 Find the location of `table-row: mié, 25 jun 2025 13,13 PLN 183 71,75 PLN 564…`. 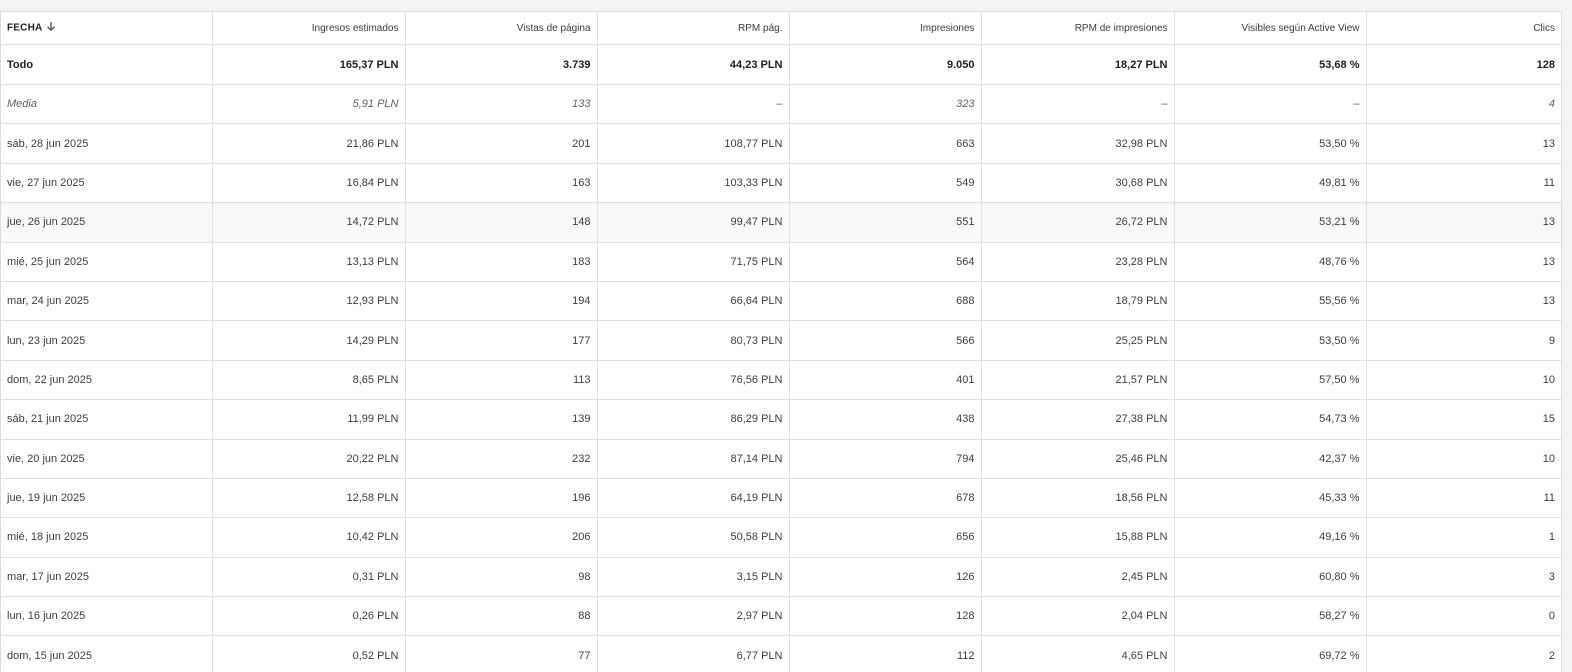

table-row: mié, 25 jun 2025 13,13 PLN 183 71,75 PLN 564… is located at coordinates (781, 262).